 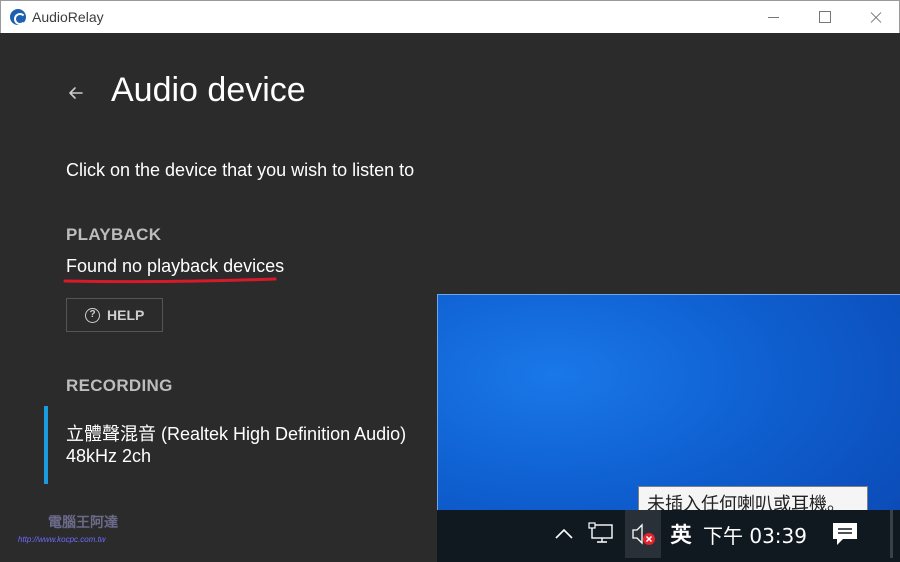 I want to click on back-button, so click(x=76, y=93).